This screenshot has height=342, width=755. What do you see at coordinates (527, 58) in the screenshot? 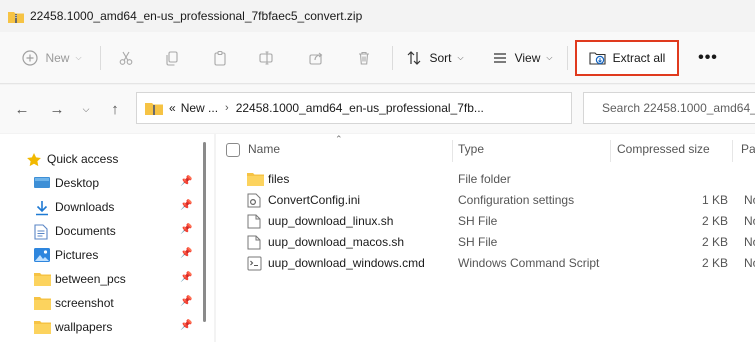
I see `view-label: View` at bounding box center [527, 58].